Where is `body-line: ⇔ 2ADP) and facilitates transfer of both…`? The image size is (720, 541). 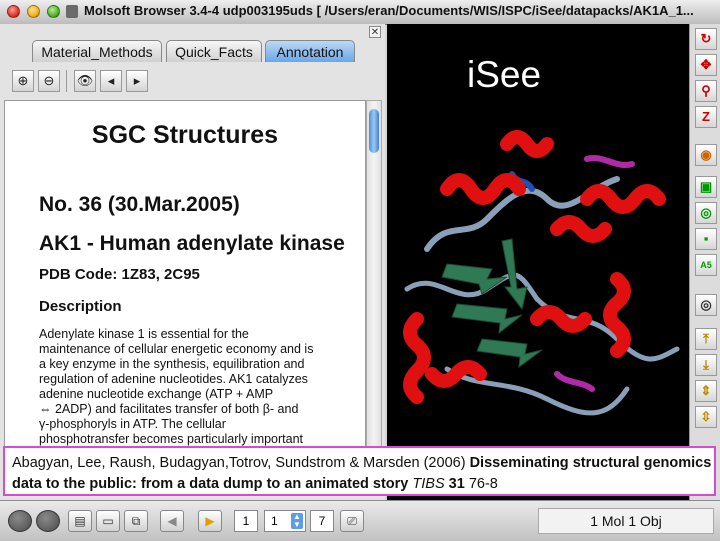
body-line: ⇔ 2ADP) and facilitates transfer of both… is located at coordinates (169, 409).